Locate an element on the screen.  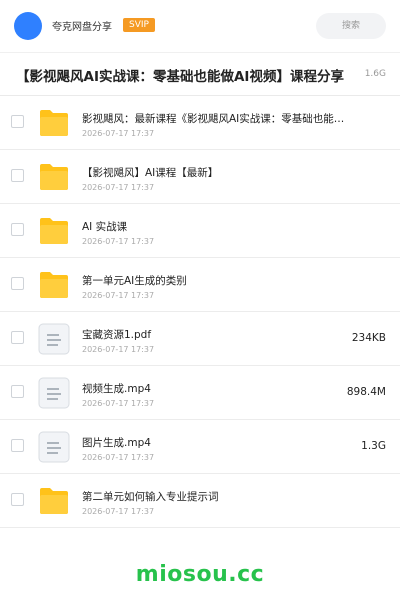
file-size: 234KB is located at coordinates (368, 338).